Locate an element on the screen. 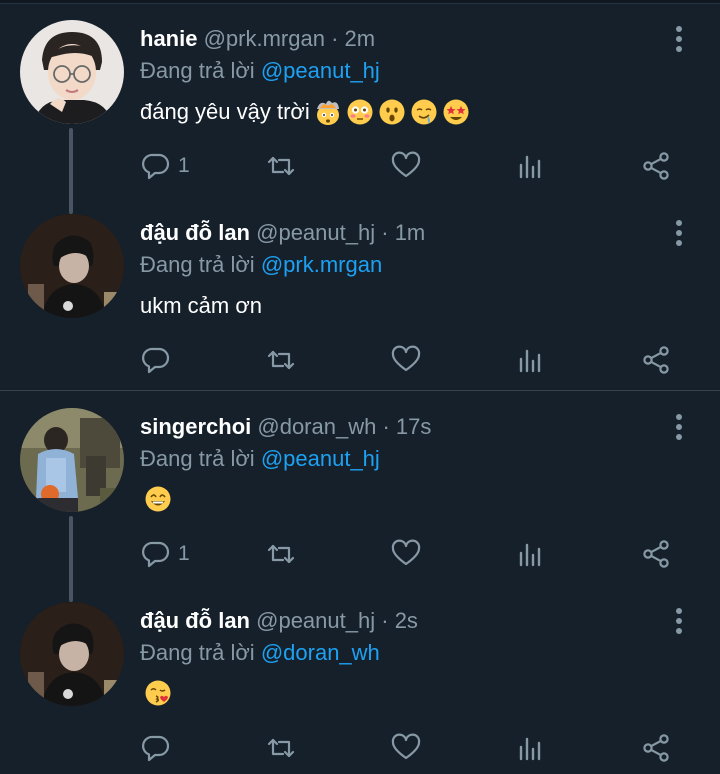 The width and height of the screenshot is (720, 774). kissing-face-emoji is located at coordinates (158, 693).